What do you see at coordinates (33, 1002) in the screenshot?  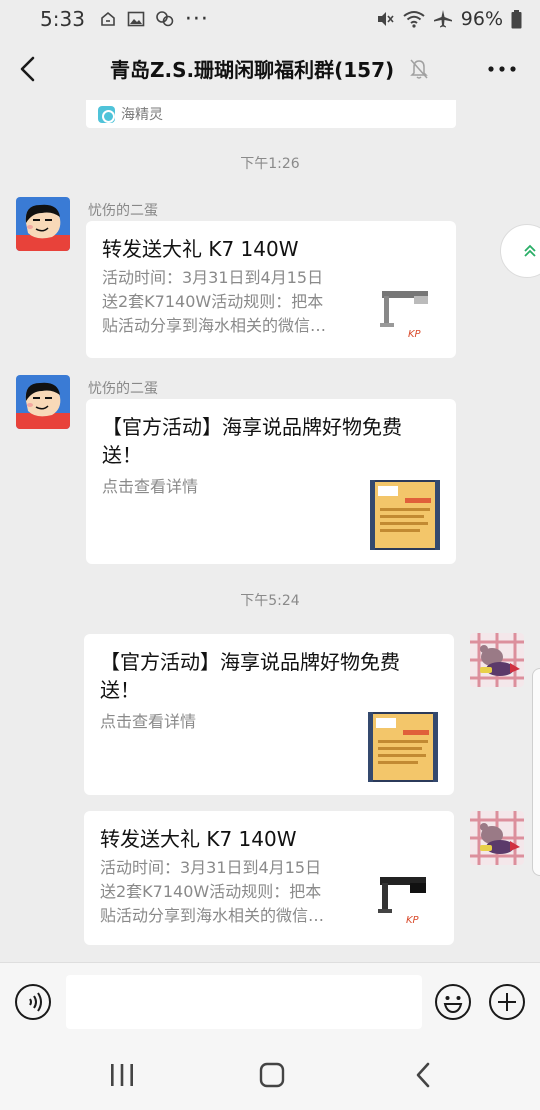 I see `voice-input-icon` at bounding box center [33, 1002].